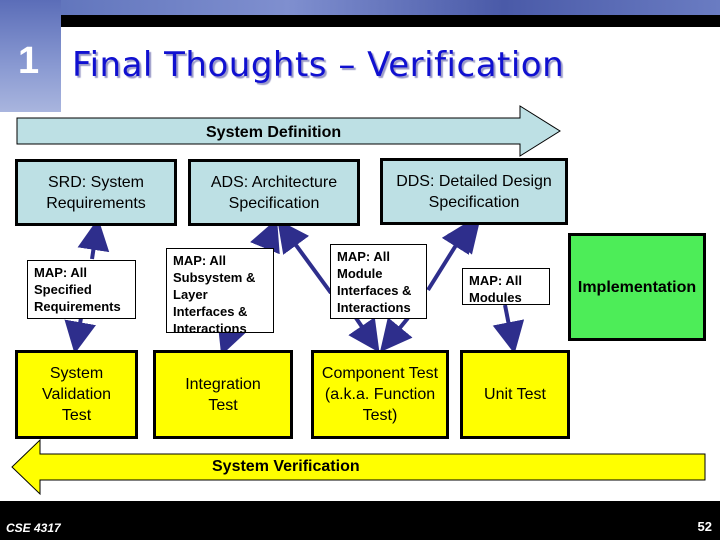 The height and width of the screenshot is (540, 720). I want to click on spec-label: SRD: System Requirements, so click(96, 192).